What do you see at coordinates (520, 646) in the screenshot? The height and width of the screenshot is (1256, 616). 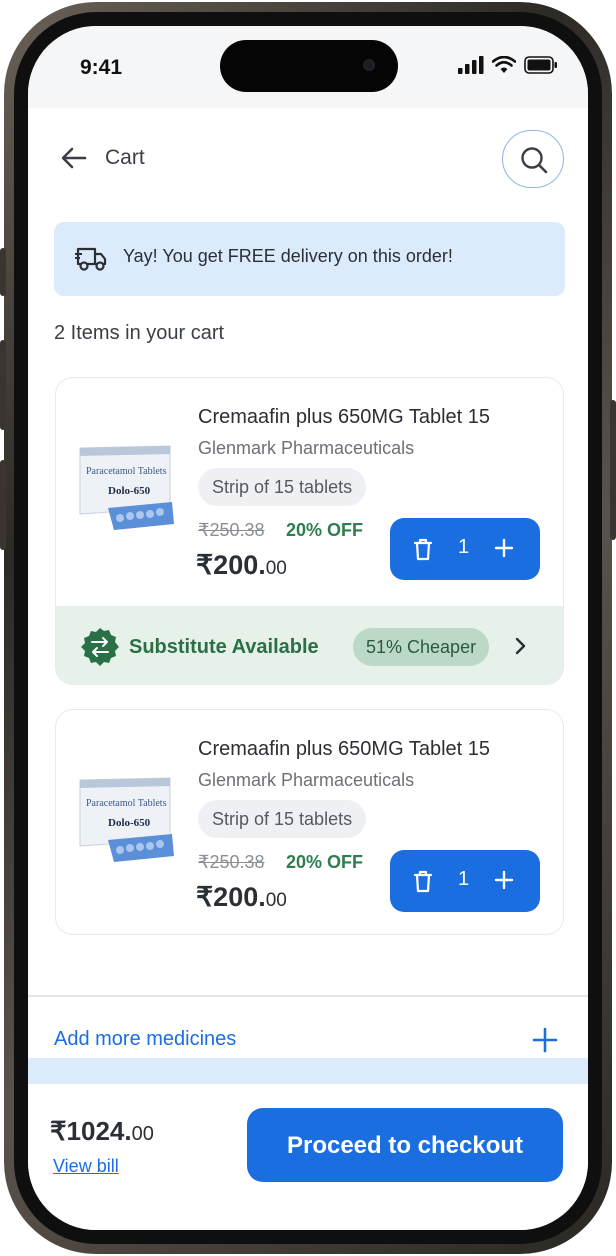 I see `chevron-right-icon` at bounding box center [520, 646].